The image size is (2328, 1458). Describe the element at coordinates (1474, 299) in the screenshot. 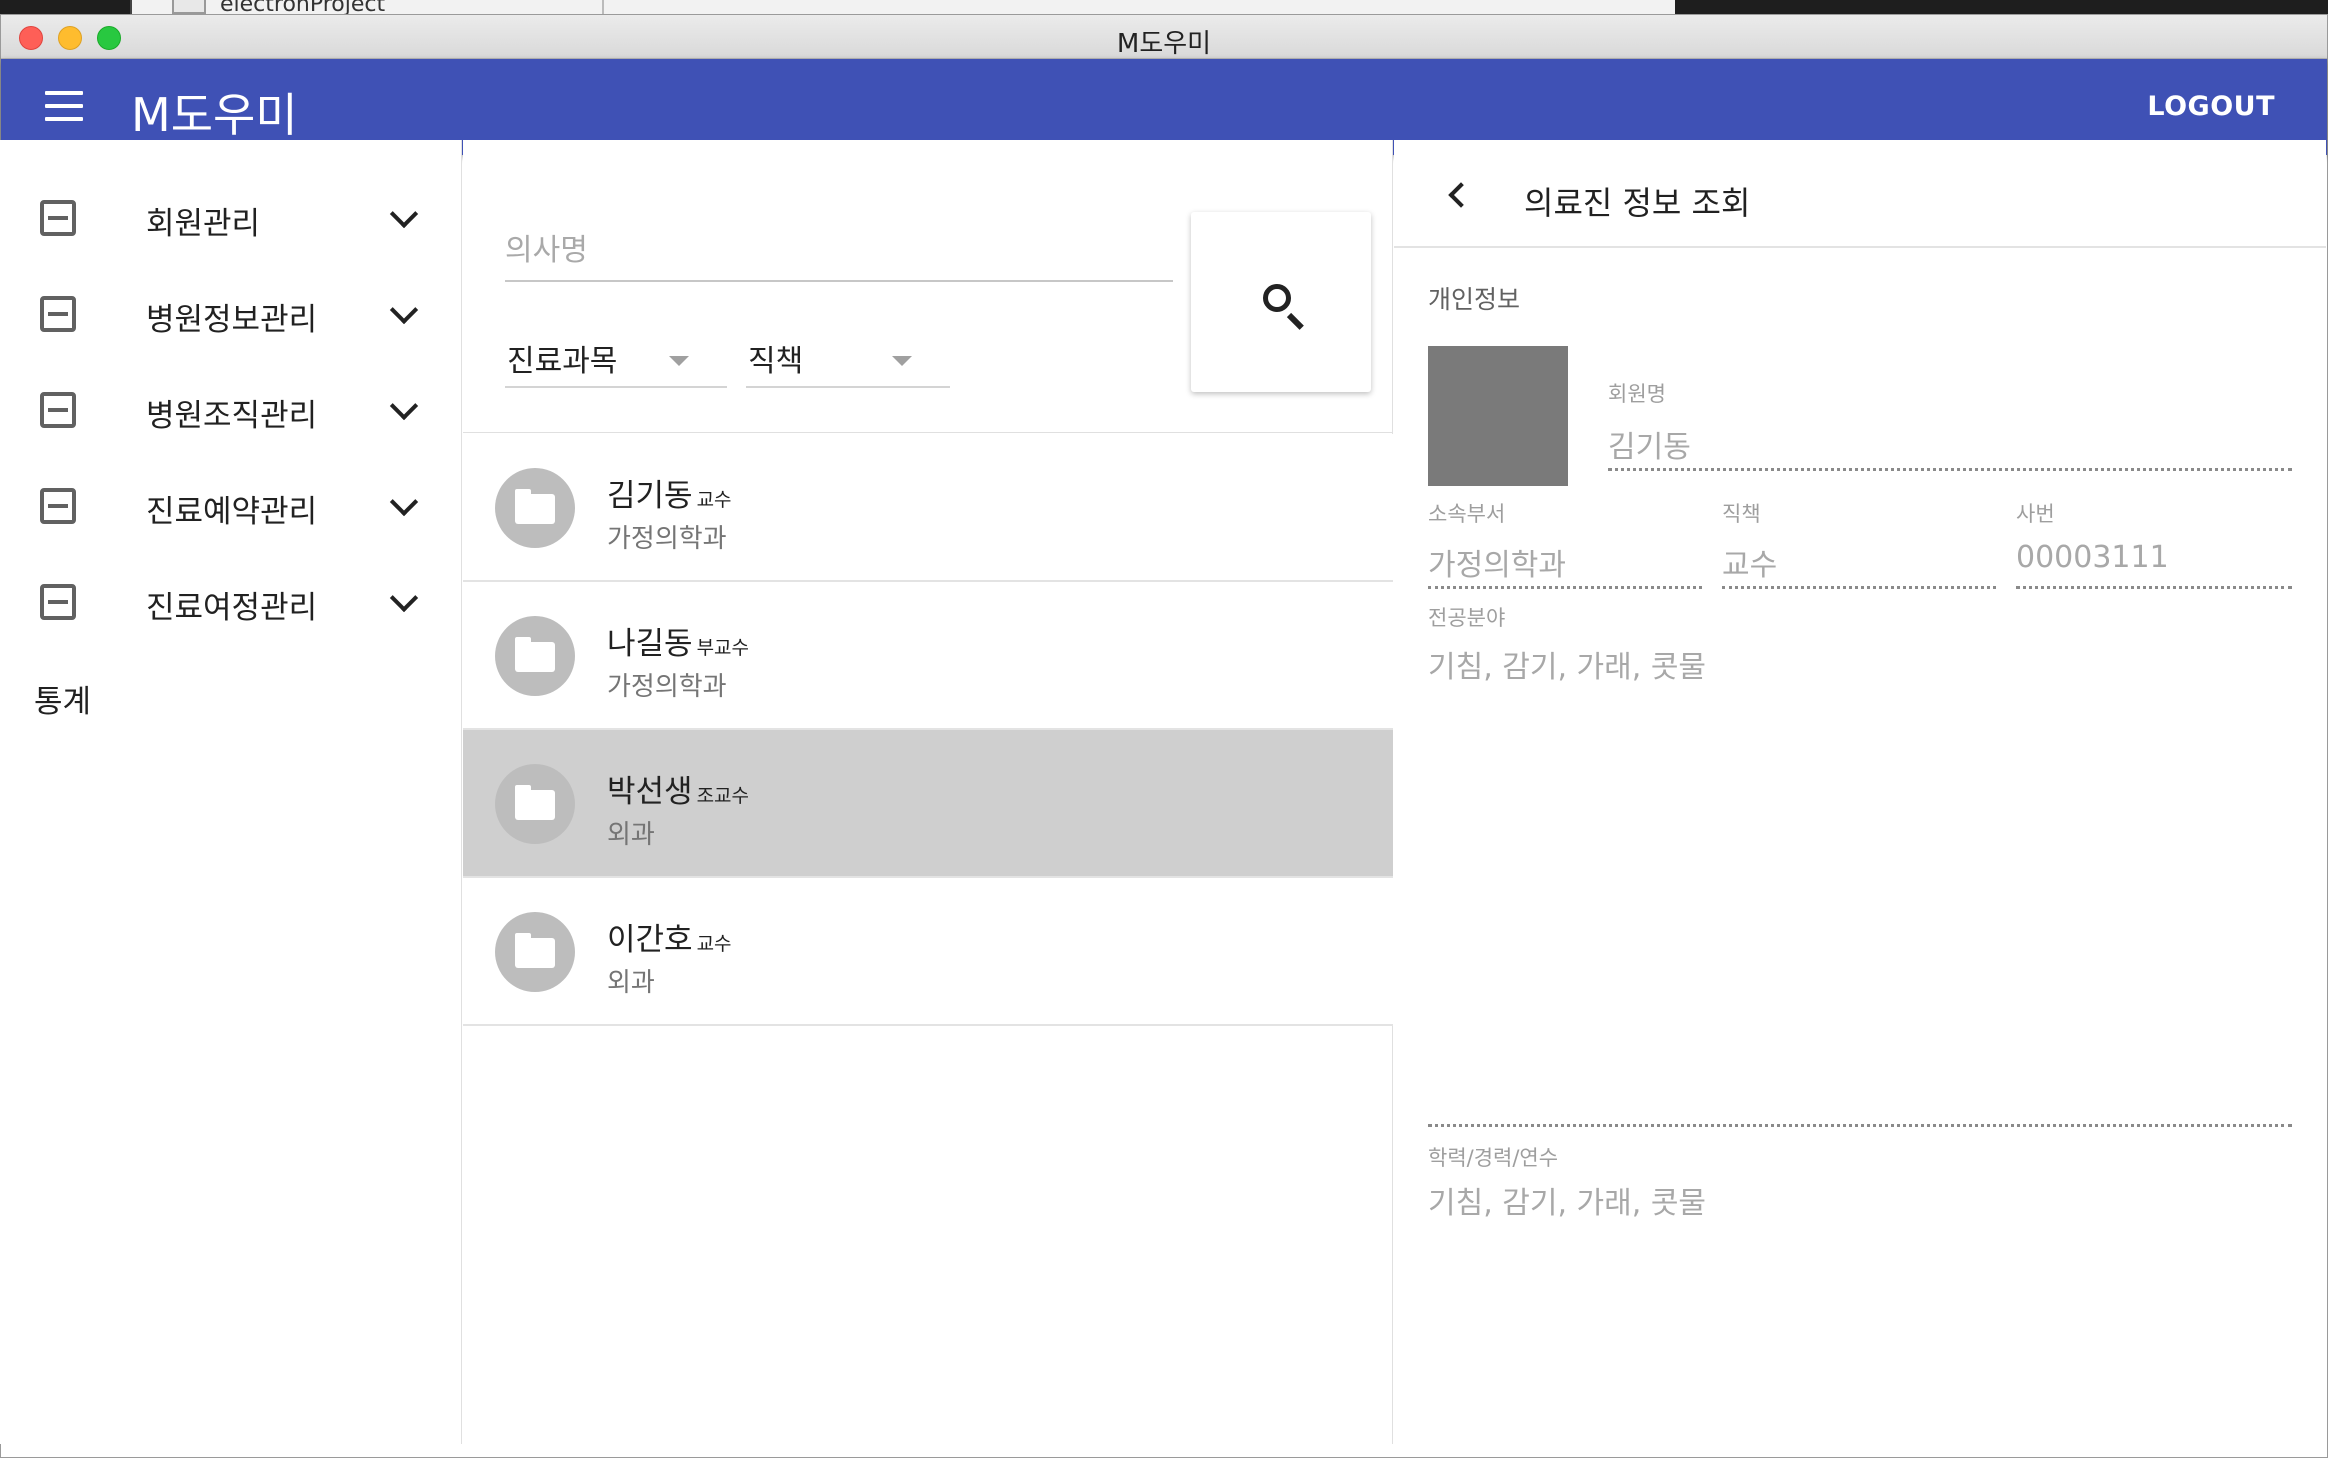

I see `section-title: 개인정보` at that location.